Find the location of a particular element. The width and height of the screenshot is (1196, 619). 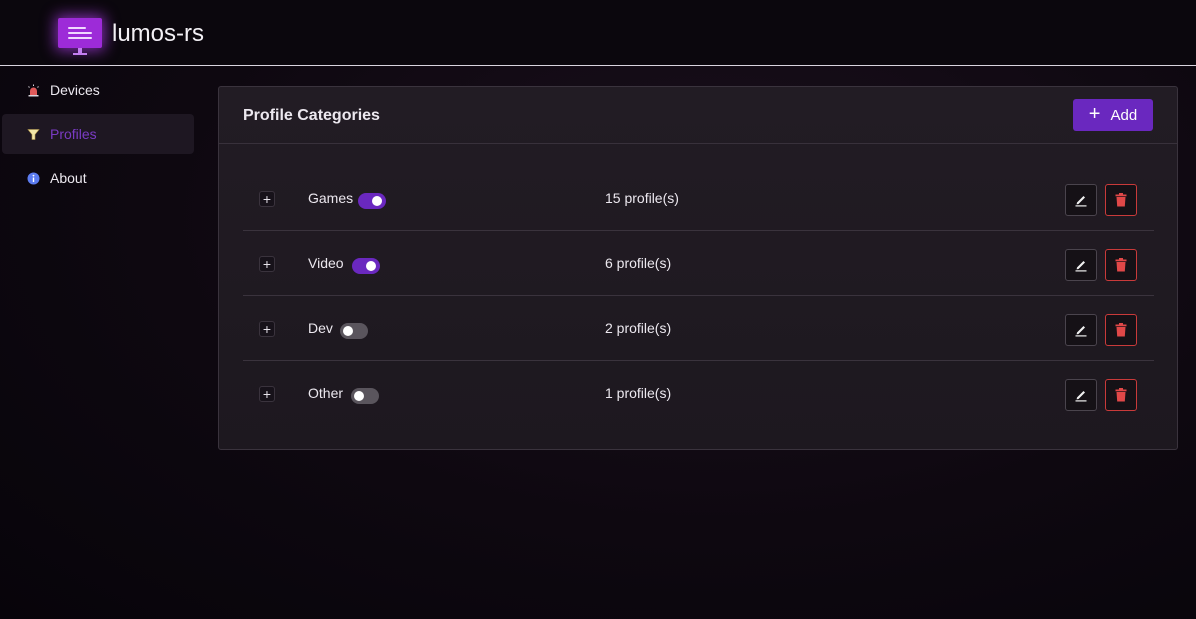

app-title: lumos-rs is located at coordinates (158, 33).